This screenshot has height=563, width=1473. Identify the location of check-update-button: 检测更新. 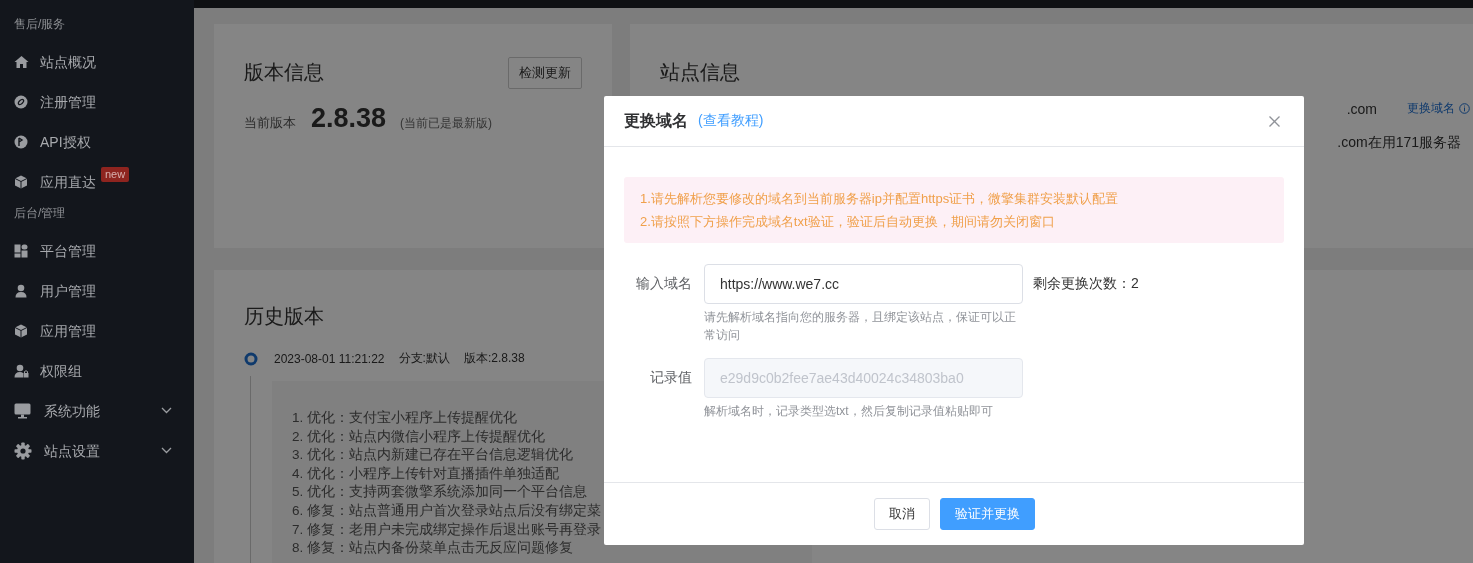
(545, 73).